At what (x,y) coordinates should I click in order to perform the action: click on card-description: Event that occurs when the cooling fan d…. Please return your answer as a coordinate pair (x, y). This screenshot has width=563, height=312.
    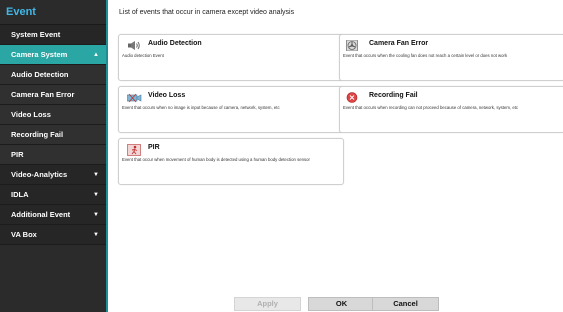
    Looking at the image, I should click on (425, 55).